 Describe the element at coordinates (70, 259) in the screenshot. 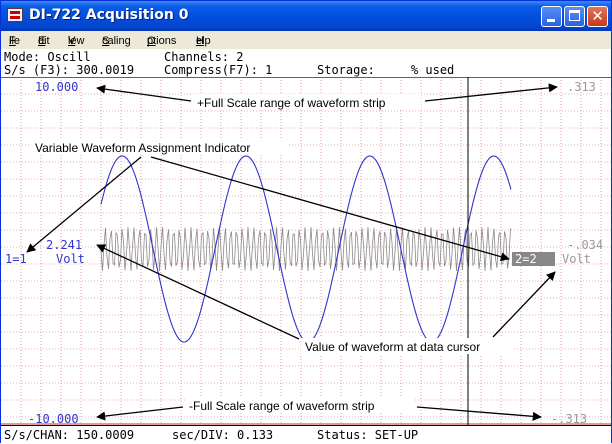

I see `channel-1-unit: Volt` at that location.